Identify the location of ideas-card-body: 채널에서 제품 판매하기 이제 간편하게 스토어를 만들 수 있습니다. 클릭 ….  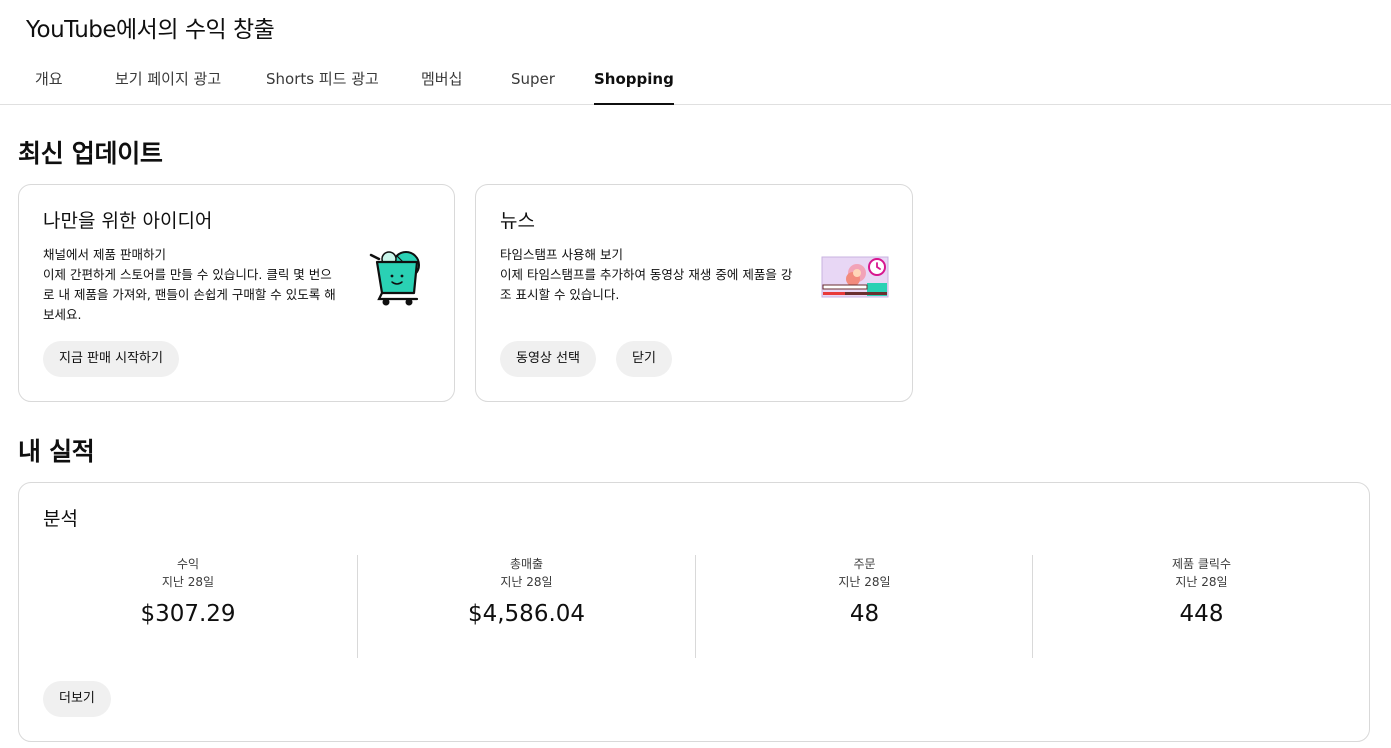
(191, 285).